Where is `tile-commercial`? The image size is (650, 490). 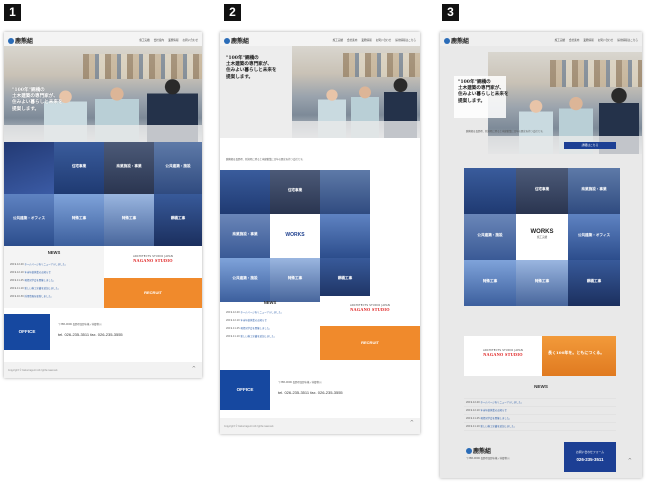 tile-commercial is located at coordinates (345, 192).